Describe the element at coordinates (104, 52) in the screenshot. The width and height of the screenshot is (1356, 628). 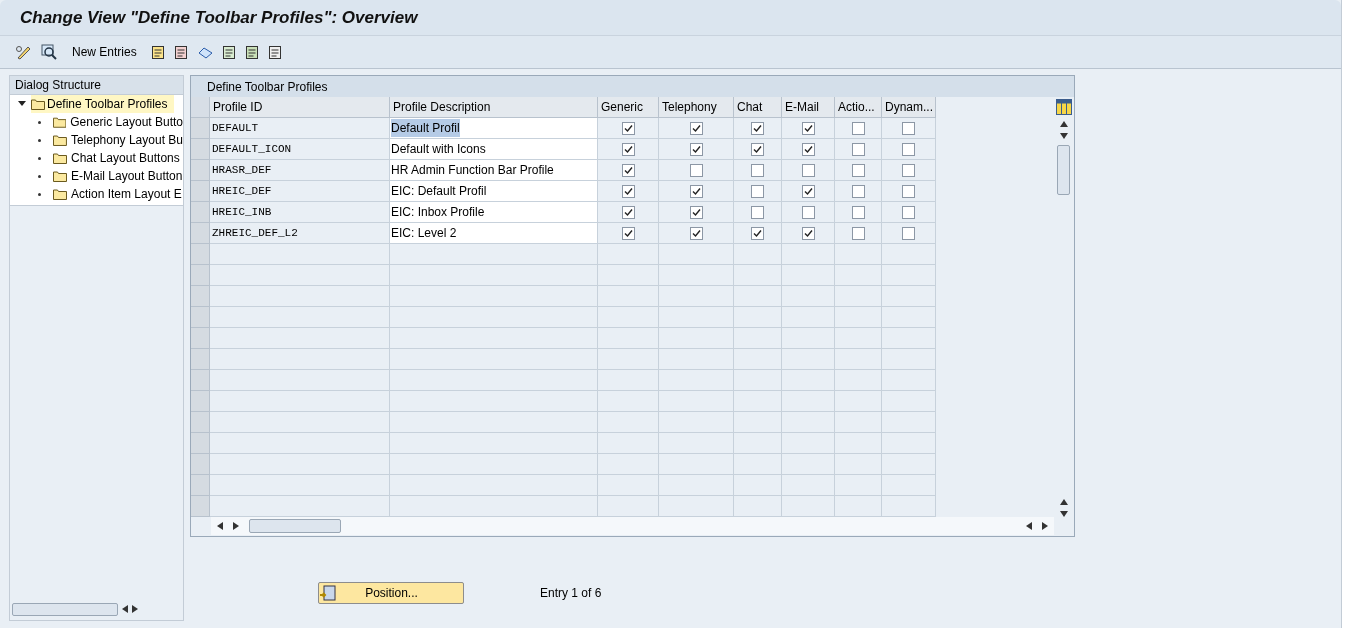
I see `new-entries-button: New Entries` at that location.